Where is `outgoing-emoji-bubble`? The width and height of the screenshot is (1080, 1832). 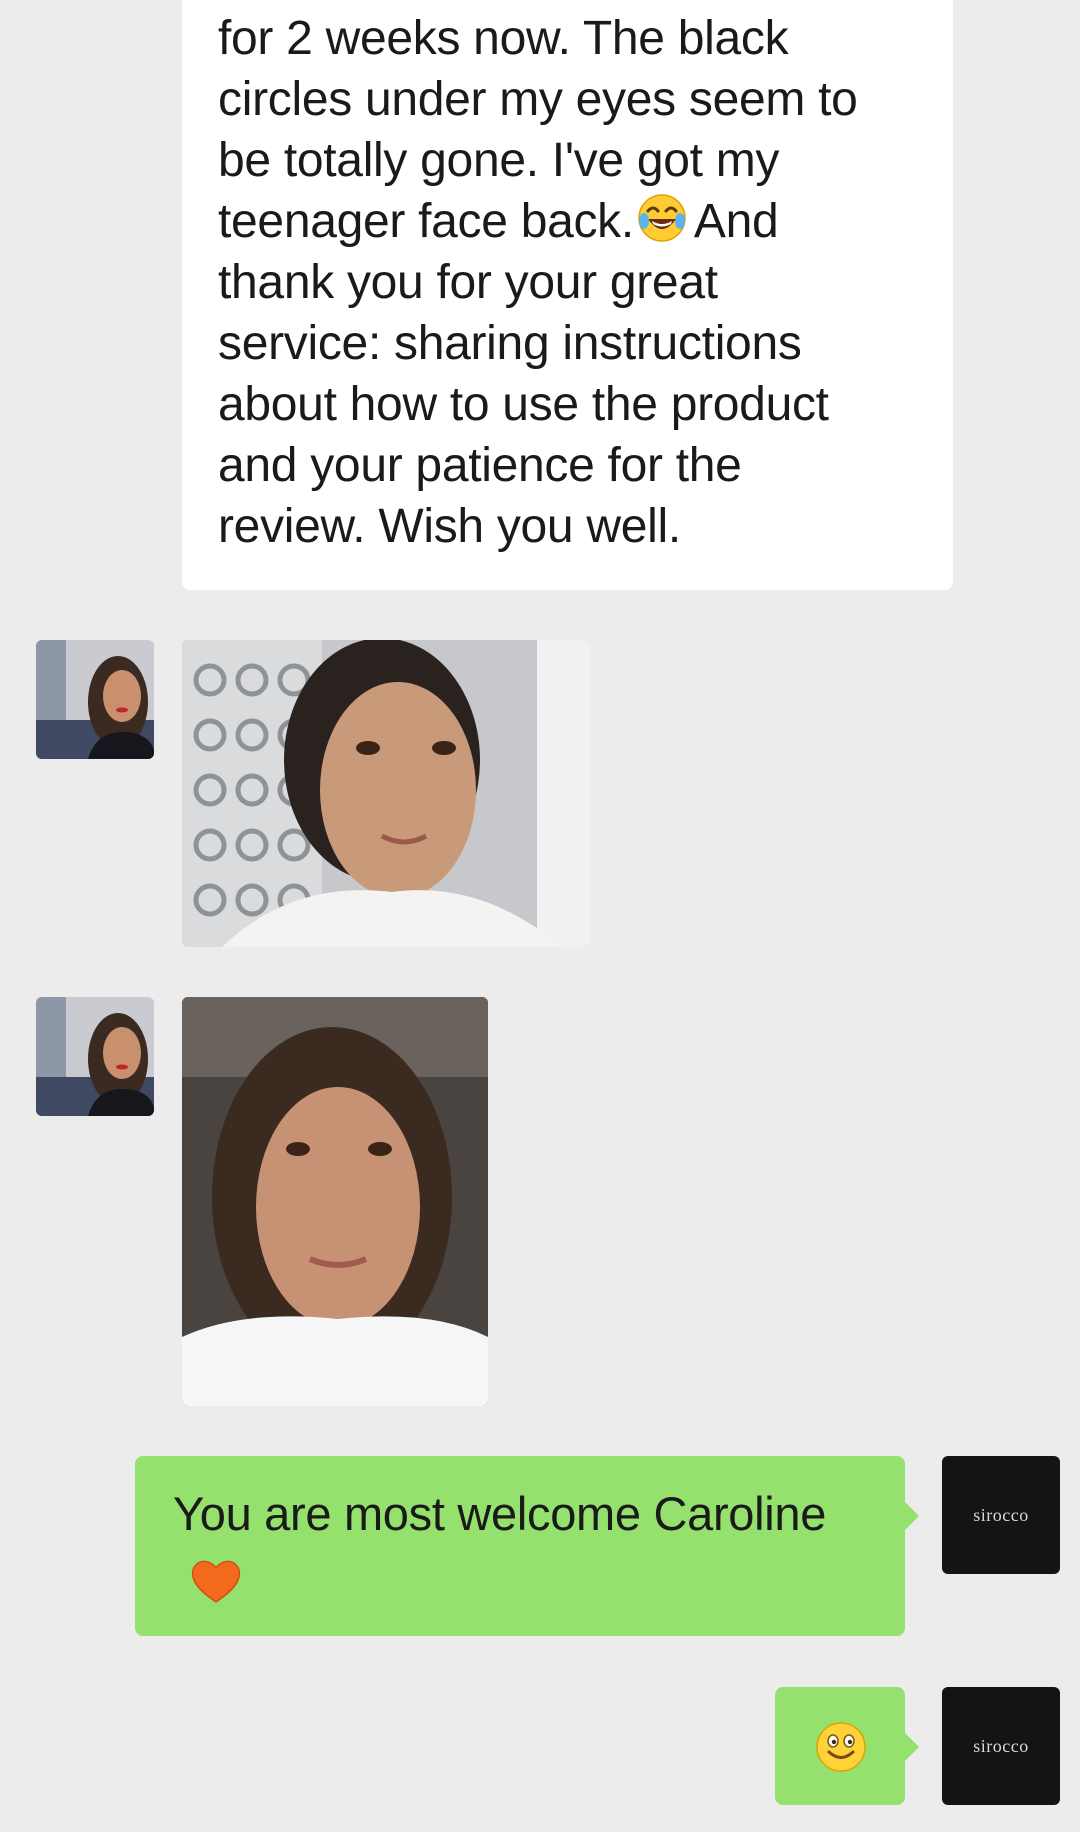 outgoing-emoji-bubble is located at coordinates (847, 1746).